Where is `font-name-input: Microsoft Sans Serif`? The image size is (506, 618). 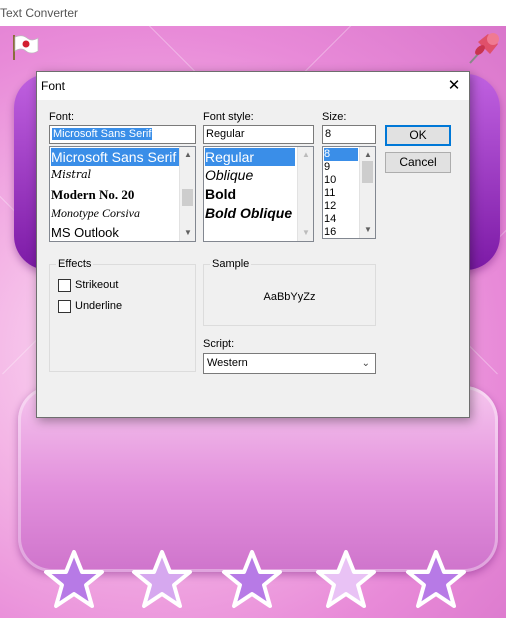
font-name-input: Microsoft Sans Serif is located at coordinates (122, 134).